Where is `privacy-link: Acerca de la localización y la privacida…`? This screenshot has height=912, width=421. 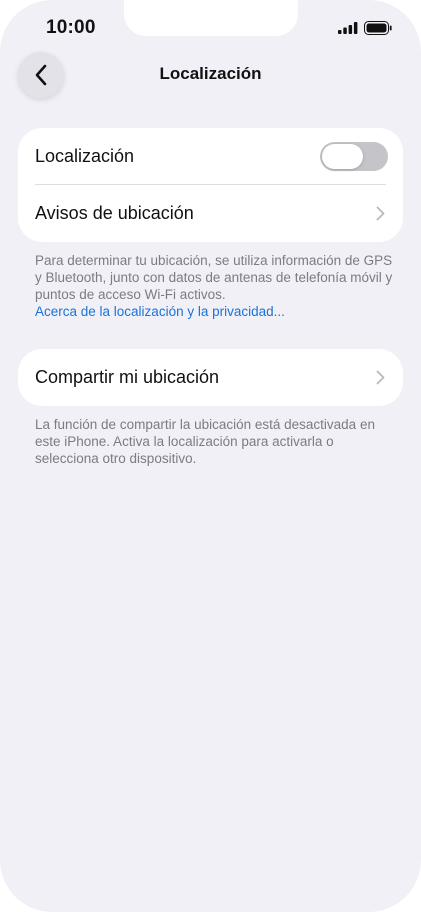
privacy-link: Acerca de la localización y la privacida… is located at coordinates (215, 311).